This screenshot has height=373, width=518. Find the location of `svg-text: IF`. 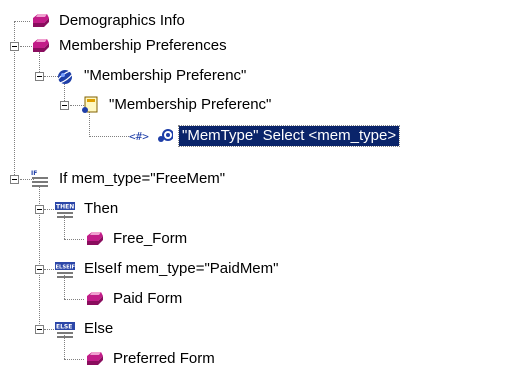

svg-text: IF is located at coordinates (34, 173).